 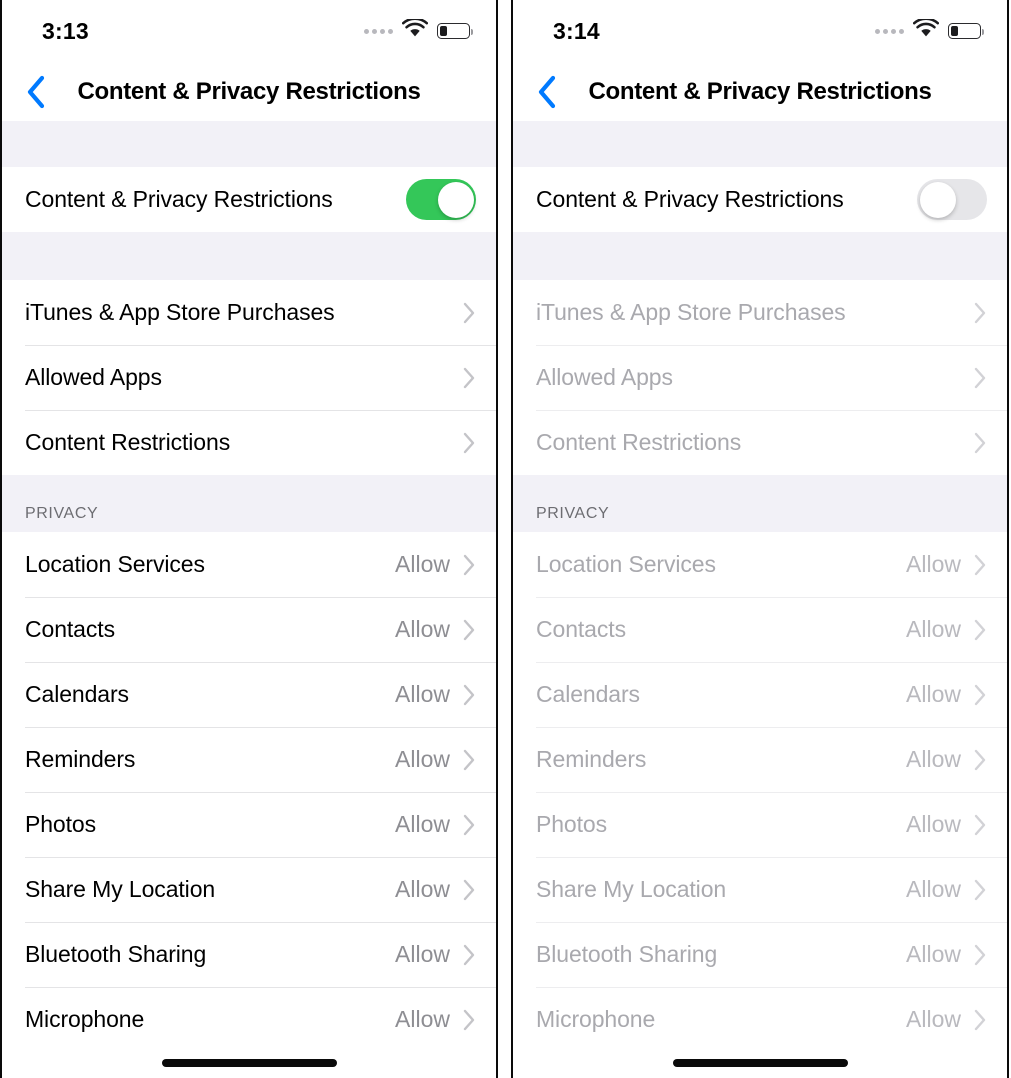 What do you see at coordinates (85, 1019) in the screenshot?
I see `row-label: Microphone` at bounding box center [85, 1019].